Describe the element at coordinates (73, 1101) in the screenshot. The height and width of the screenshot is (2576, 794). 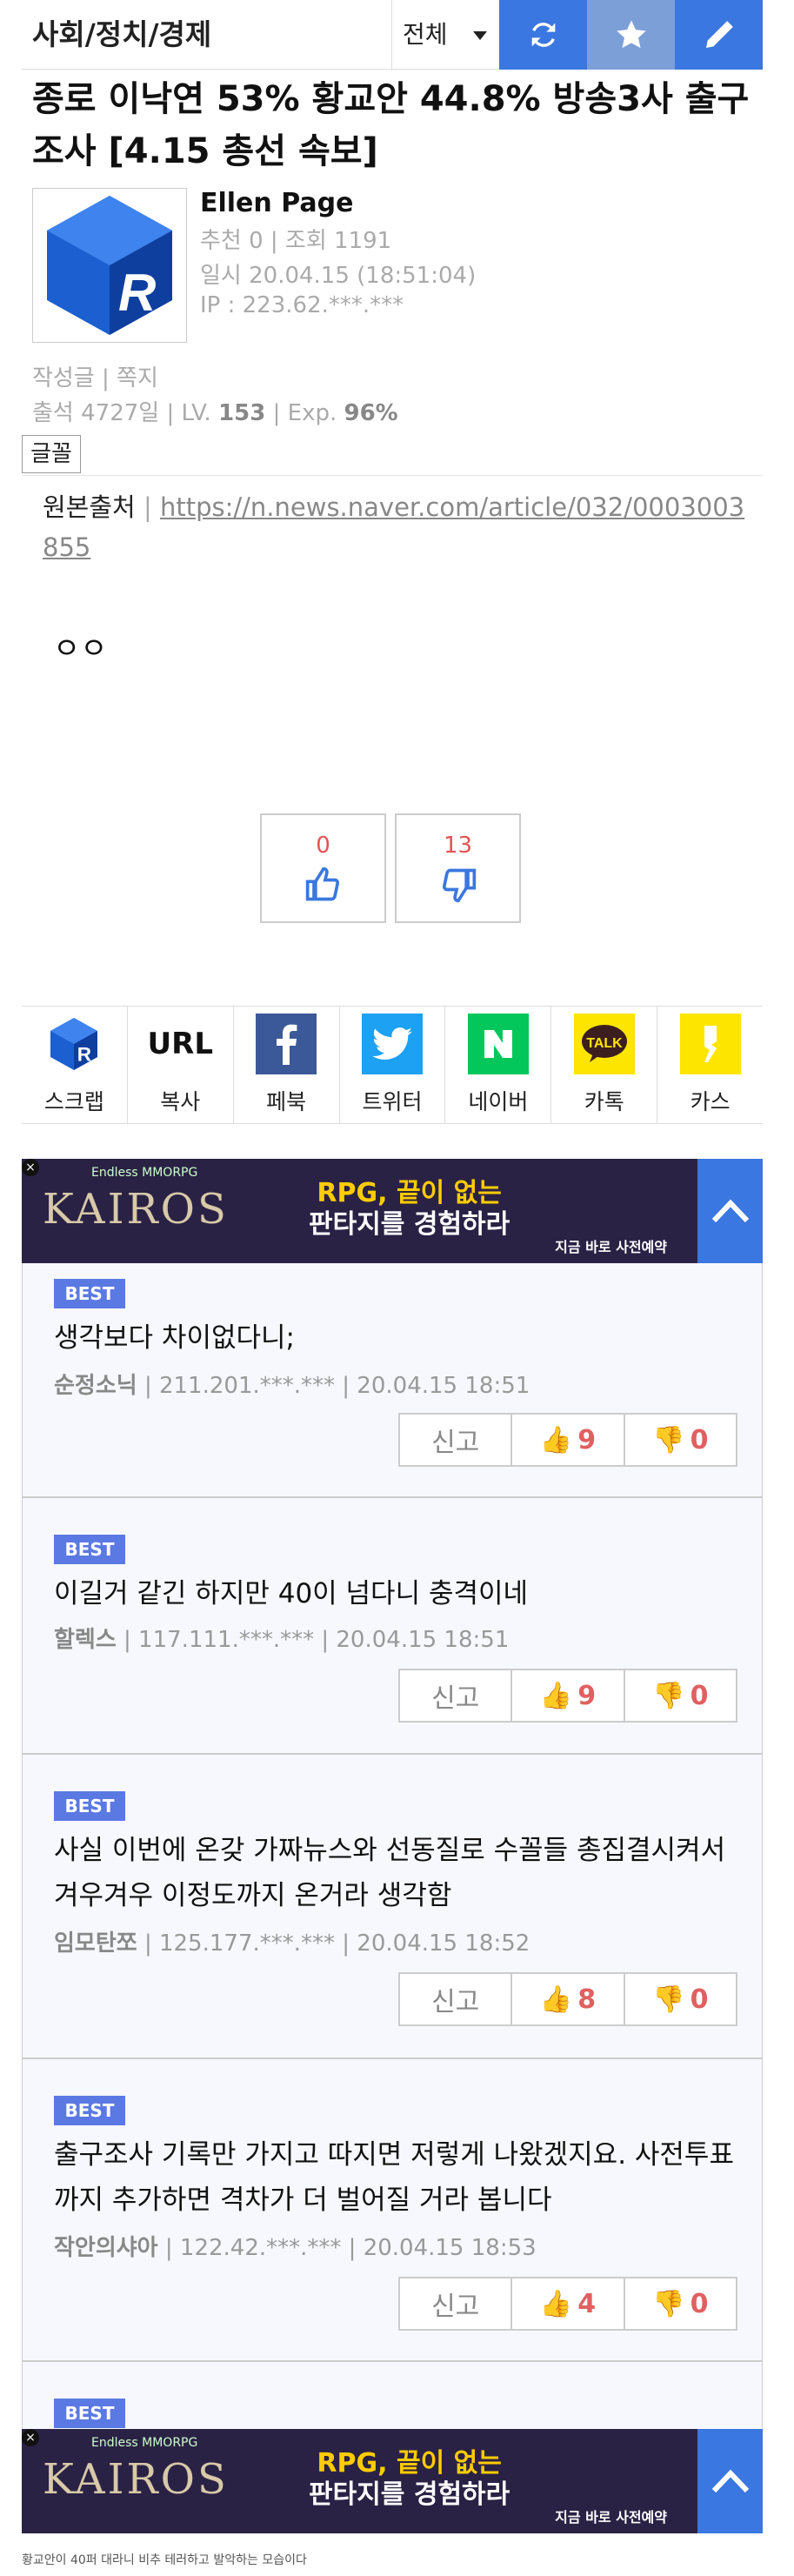
I see `share-label: 스크랩` at that location.